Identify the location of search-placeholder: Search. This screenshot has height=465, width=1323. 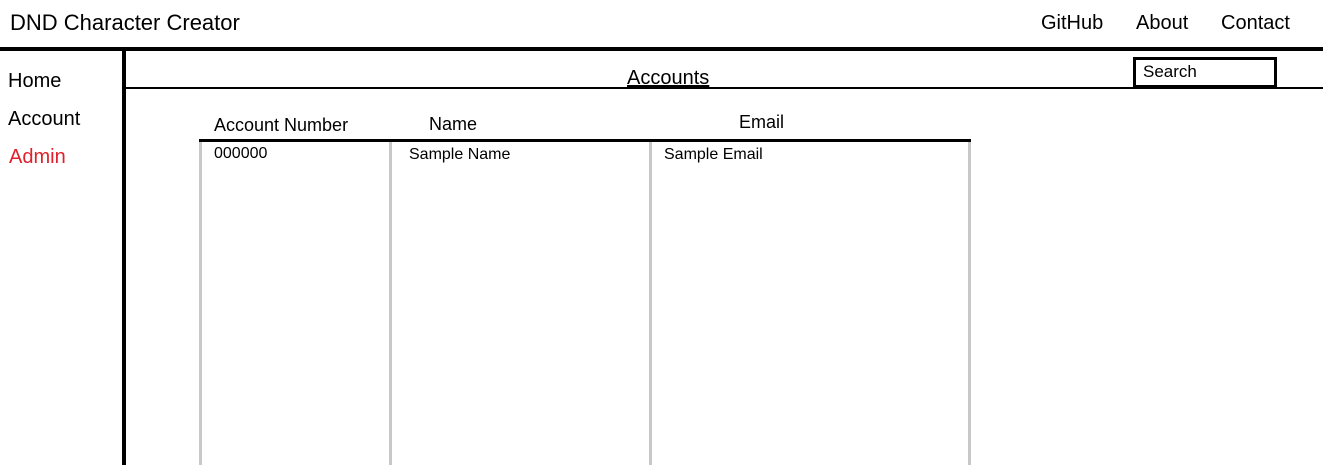
(1170, 71).